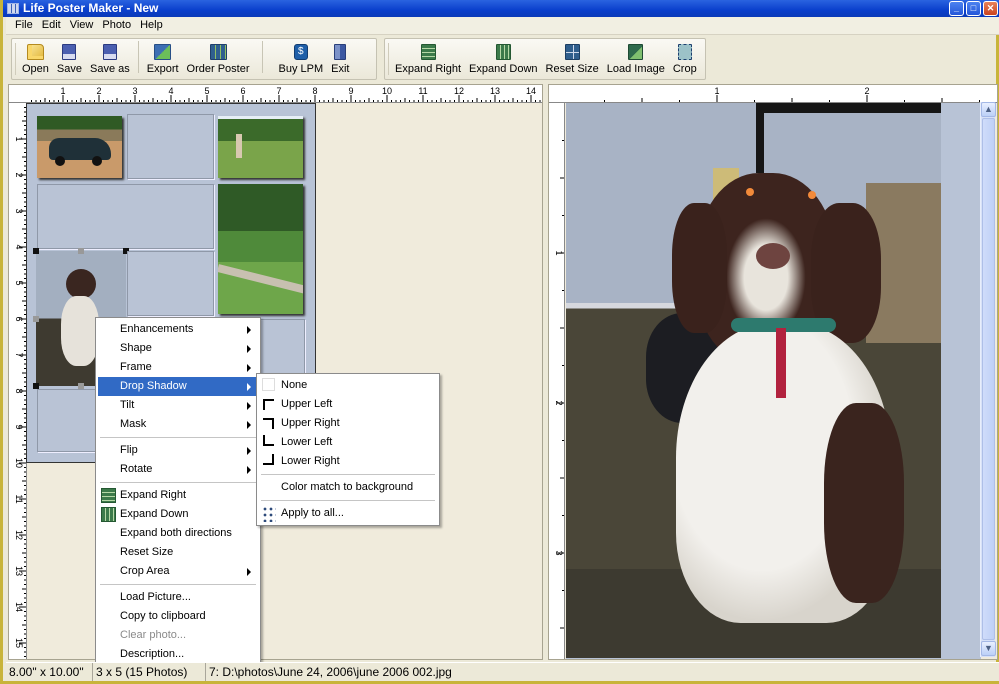  I want to click on load-image-button: Load Image, so click(636, 59).